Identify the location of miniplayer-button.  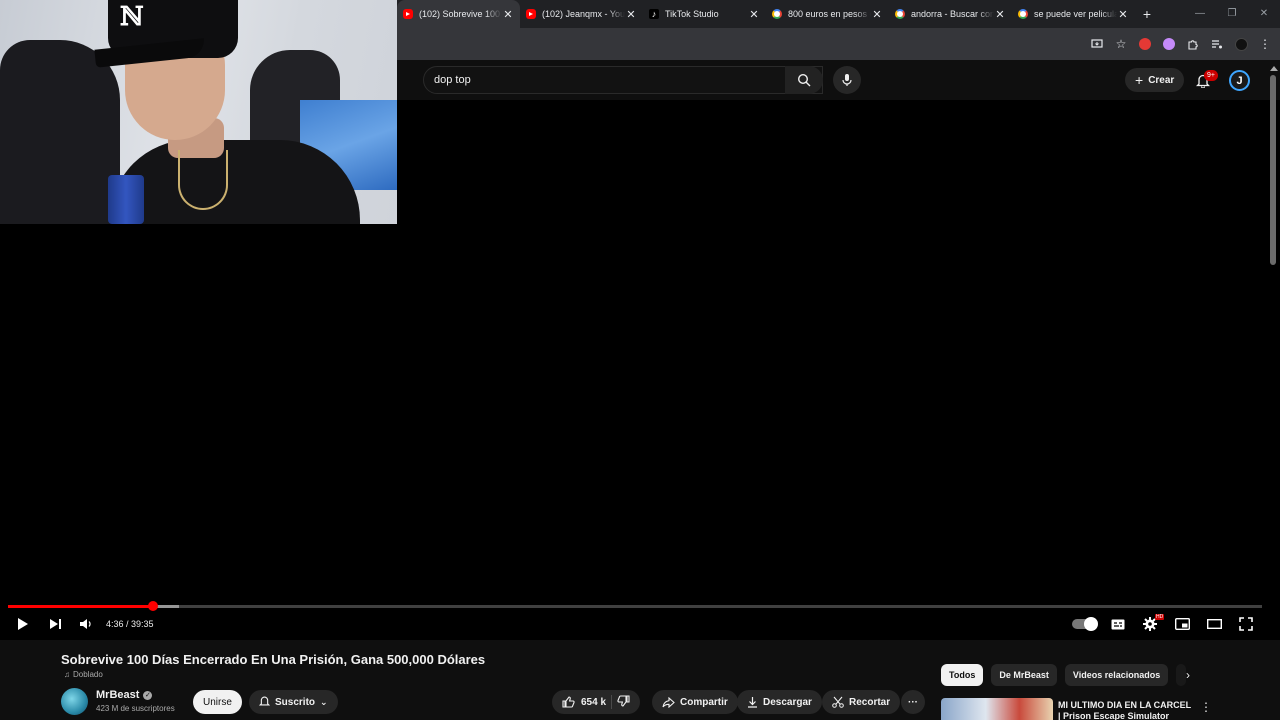
(1182, 624).